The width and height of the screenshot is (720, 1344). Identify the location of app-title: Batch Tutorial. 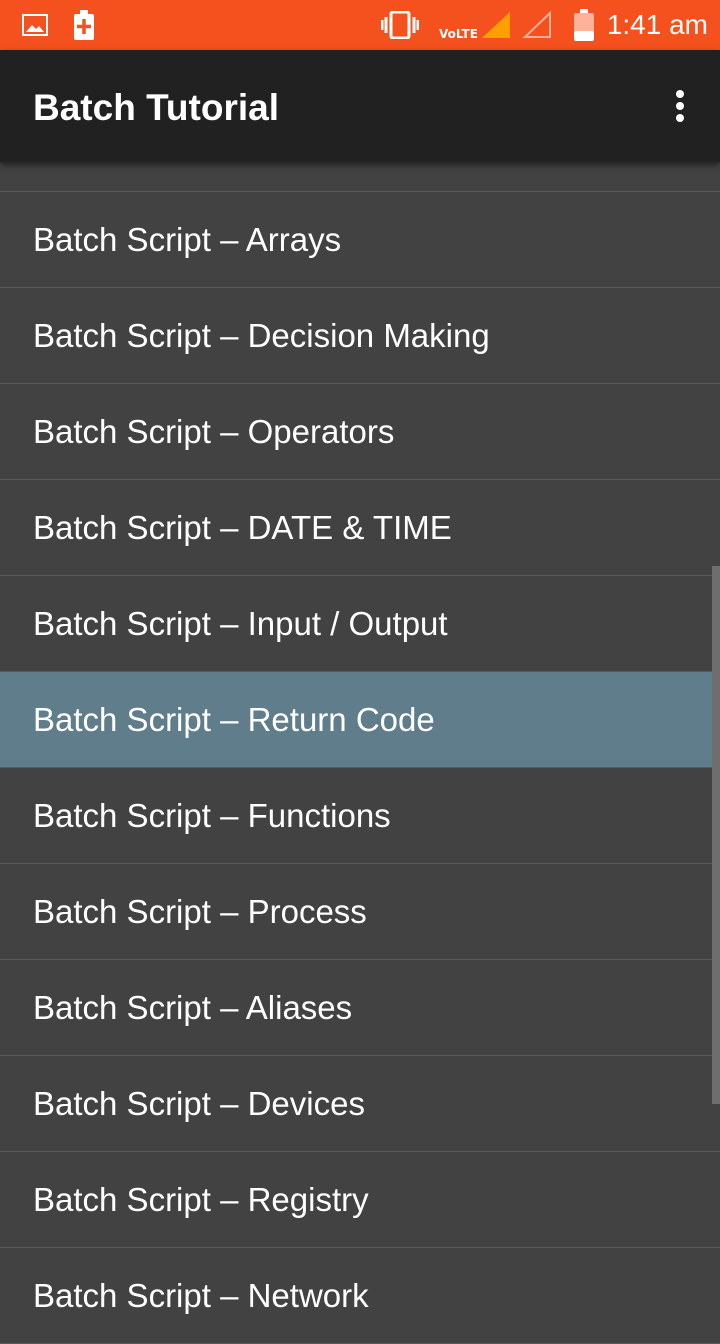
(156, 107).